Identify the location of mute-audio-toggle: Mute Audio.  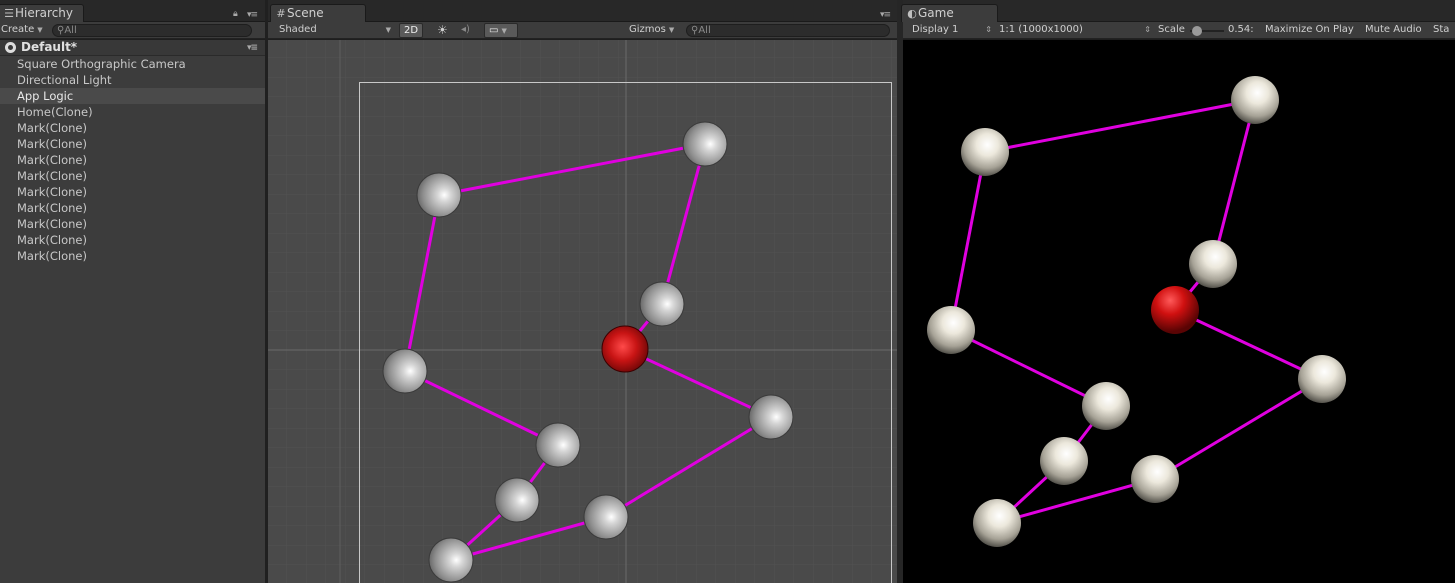
(1393, 30).